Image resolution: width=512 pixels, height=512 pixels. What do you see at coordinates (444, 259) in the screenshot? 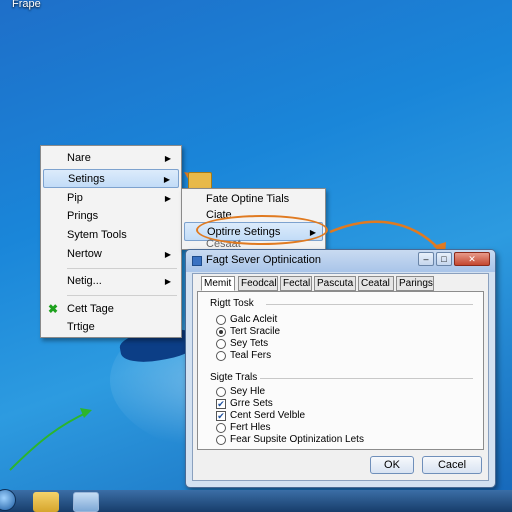
I see `maximize-button: □` at bounding box center [444, 259].